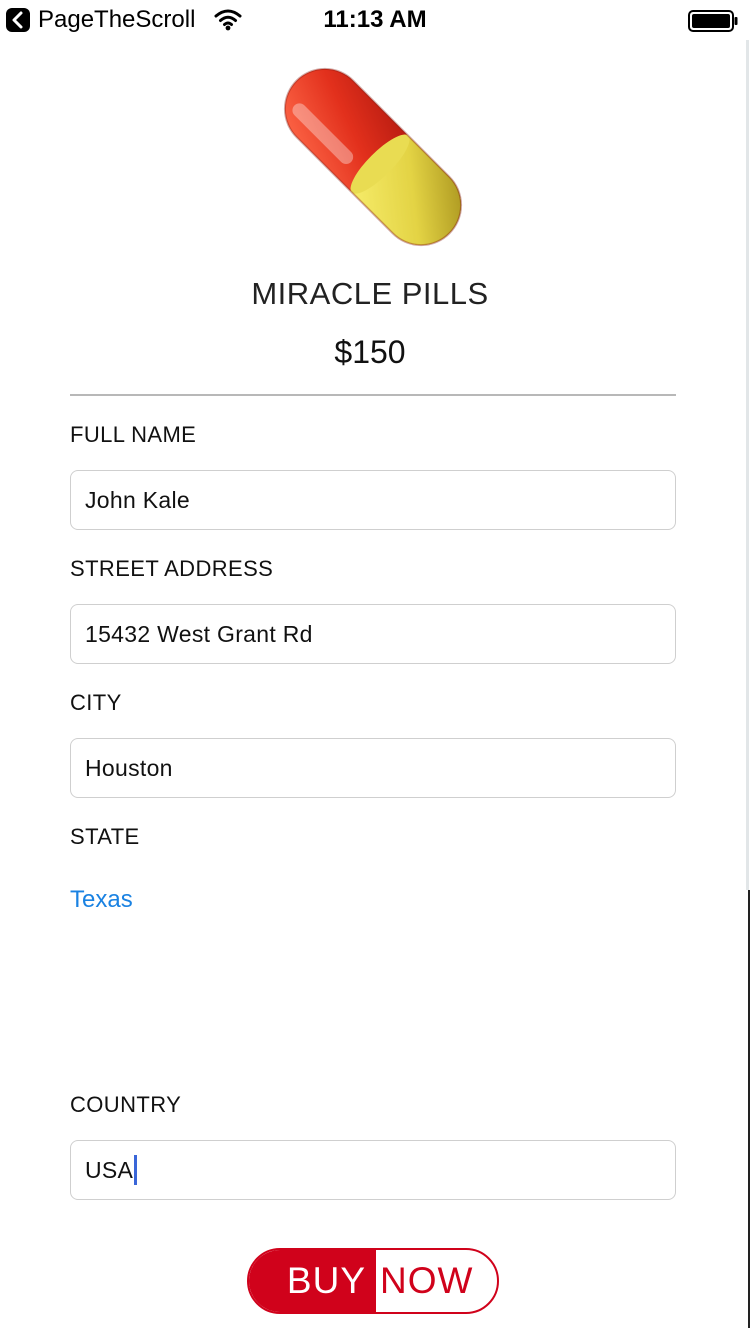 Image resolution: width=750 pixels, height=1328 pixels. What do you see at coordinates (96, 702) in the screenshot?
I see `city-label: CITY` at bounding box center [96, 702].